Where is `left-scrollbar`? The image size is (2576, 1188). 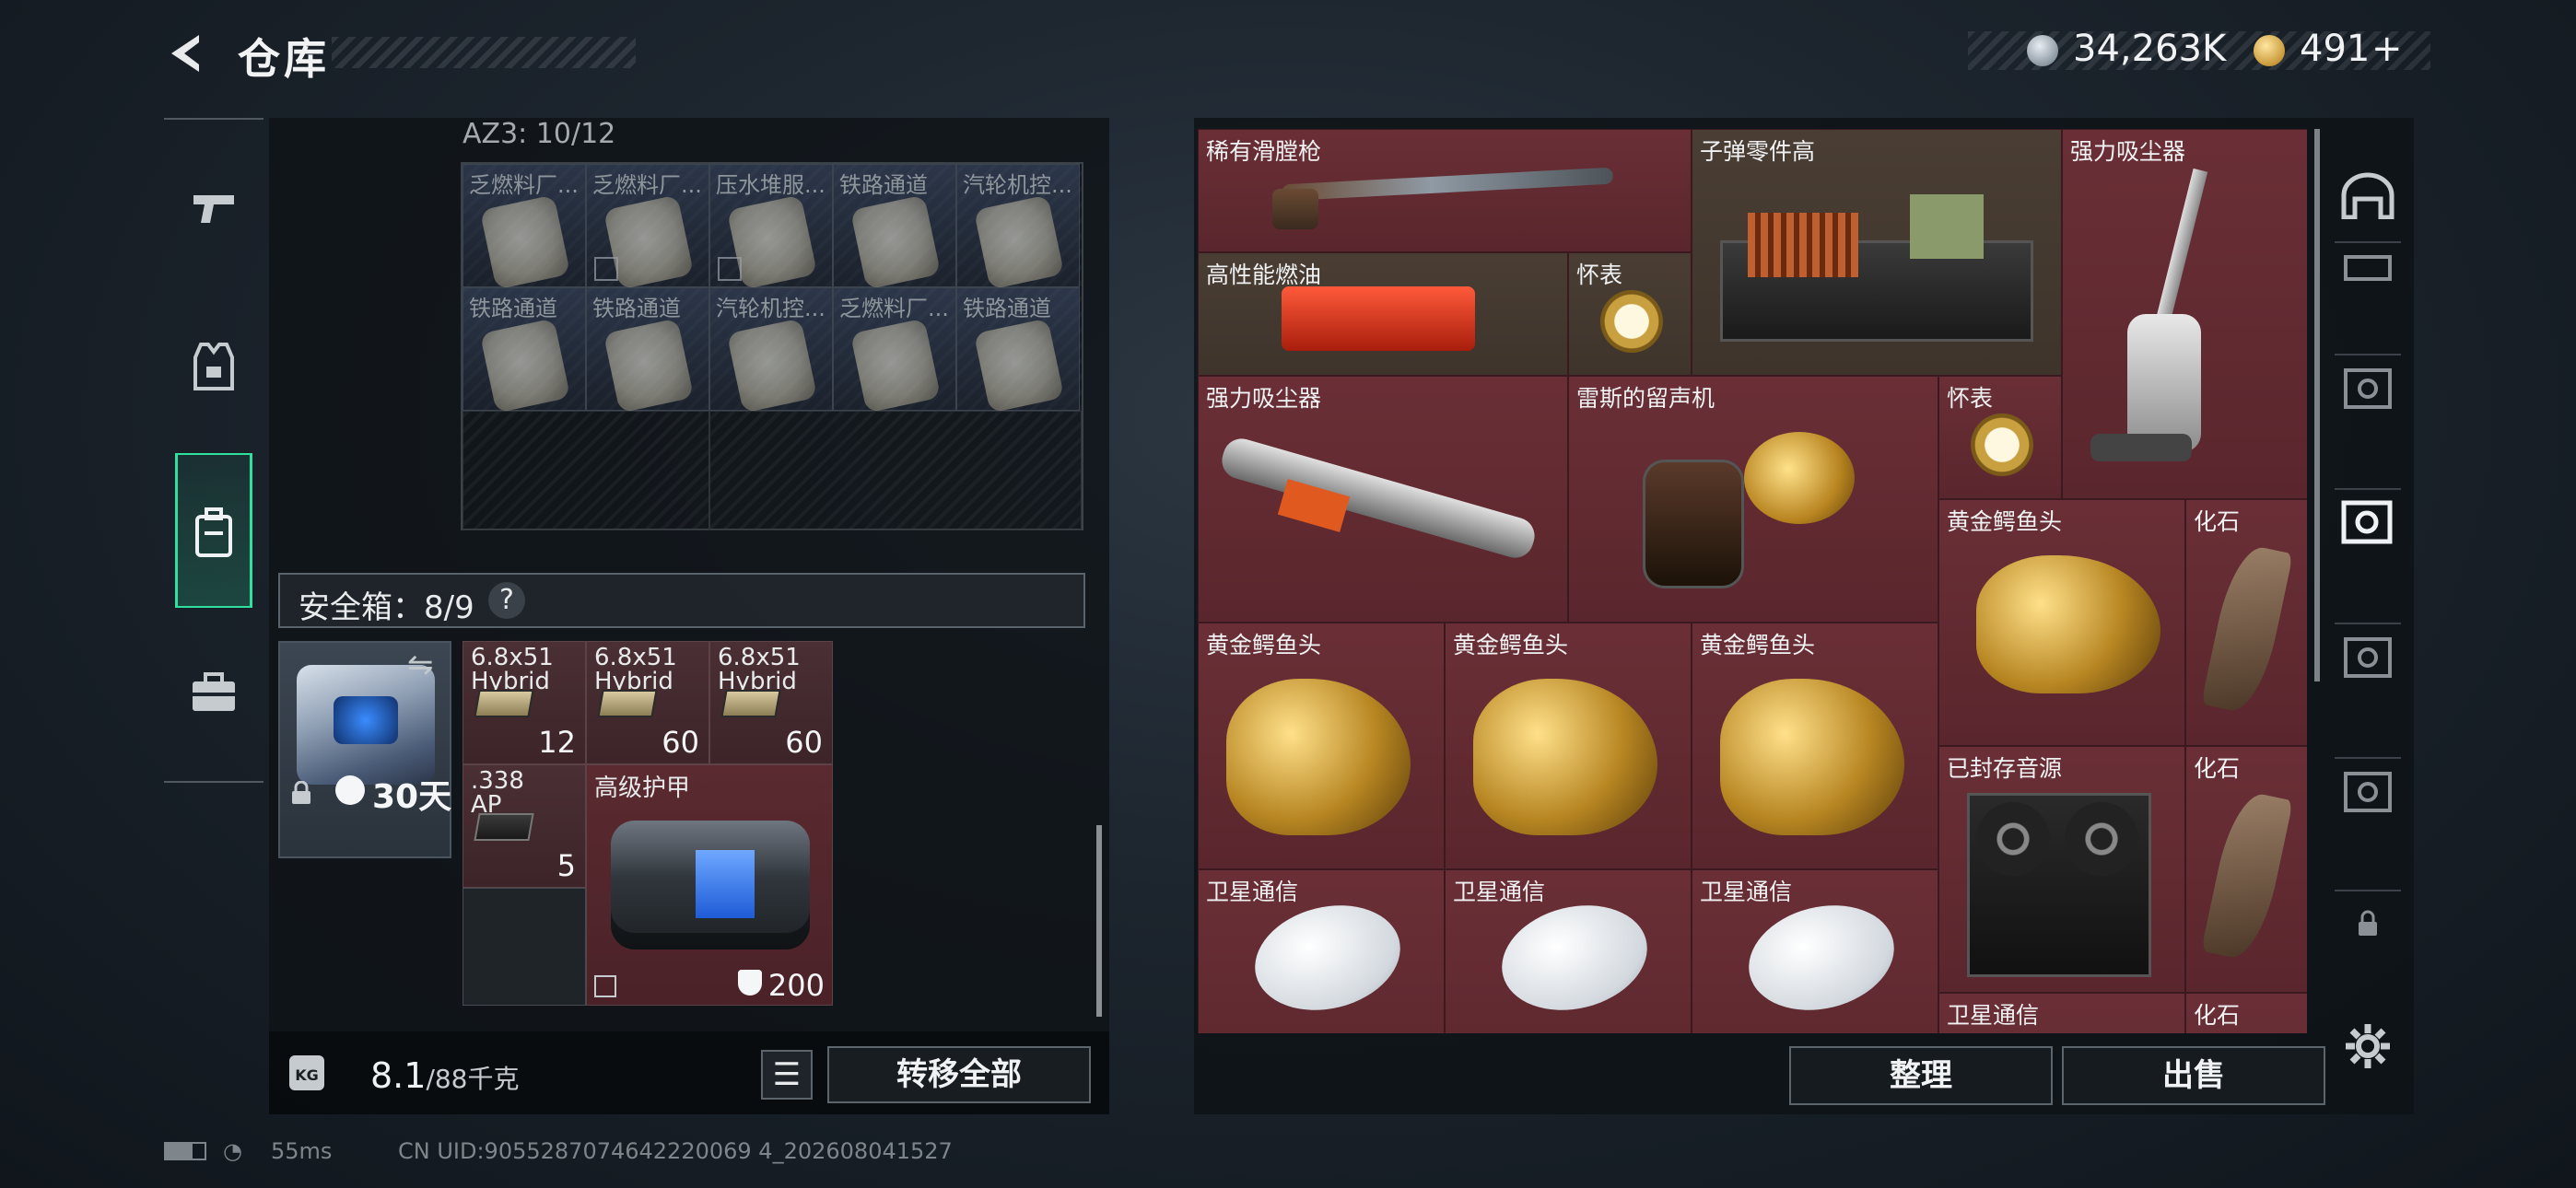
left-scrollbar is located at coordinates (1099, 921).